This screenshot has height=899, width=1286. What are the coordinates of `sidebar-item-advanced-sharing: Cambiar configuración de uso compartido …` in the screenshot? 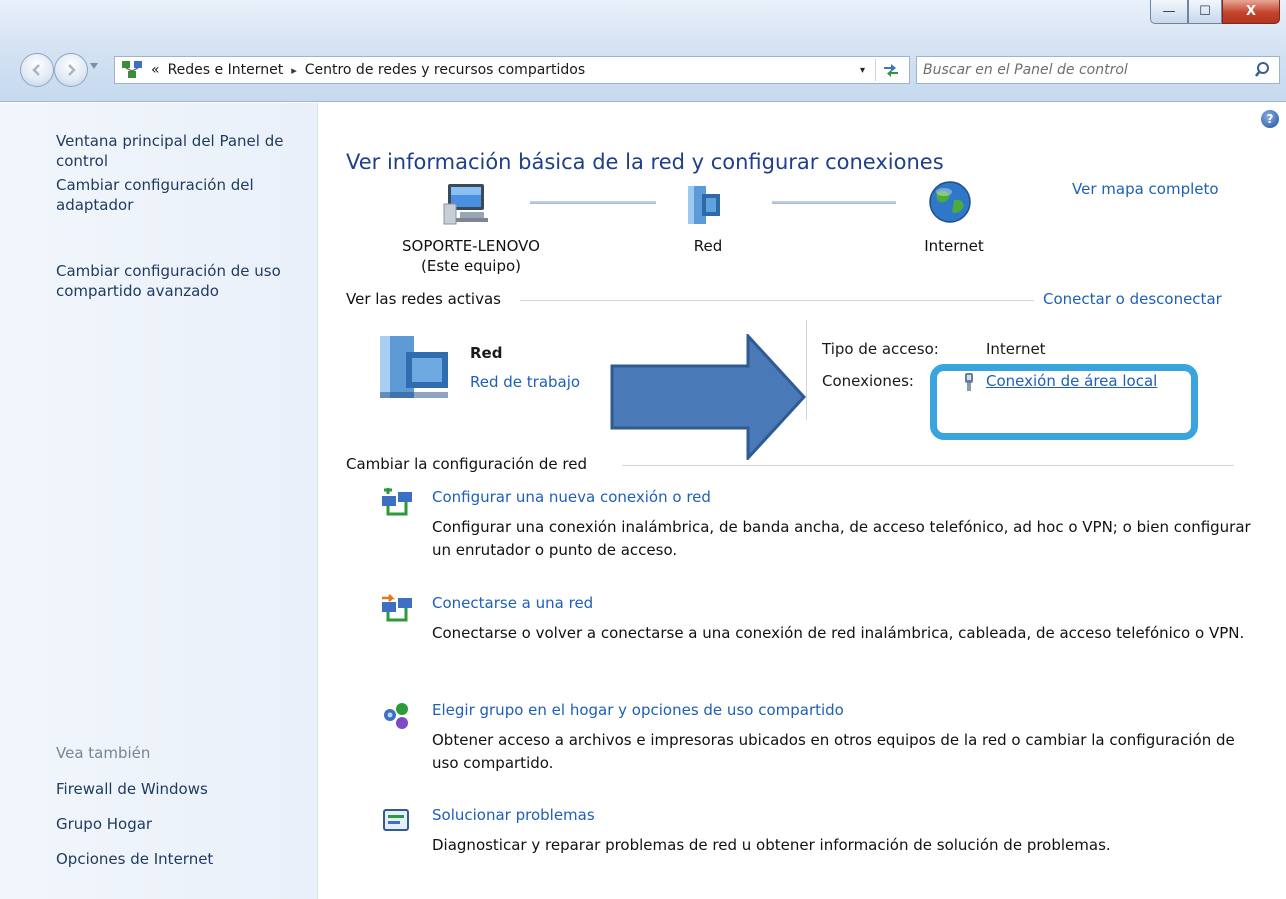 It's located at (182, 281).